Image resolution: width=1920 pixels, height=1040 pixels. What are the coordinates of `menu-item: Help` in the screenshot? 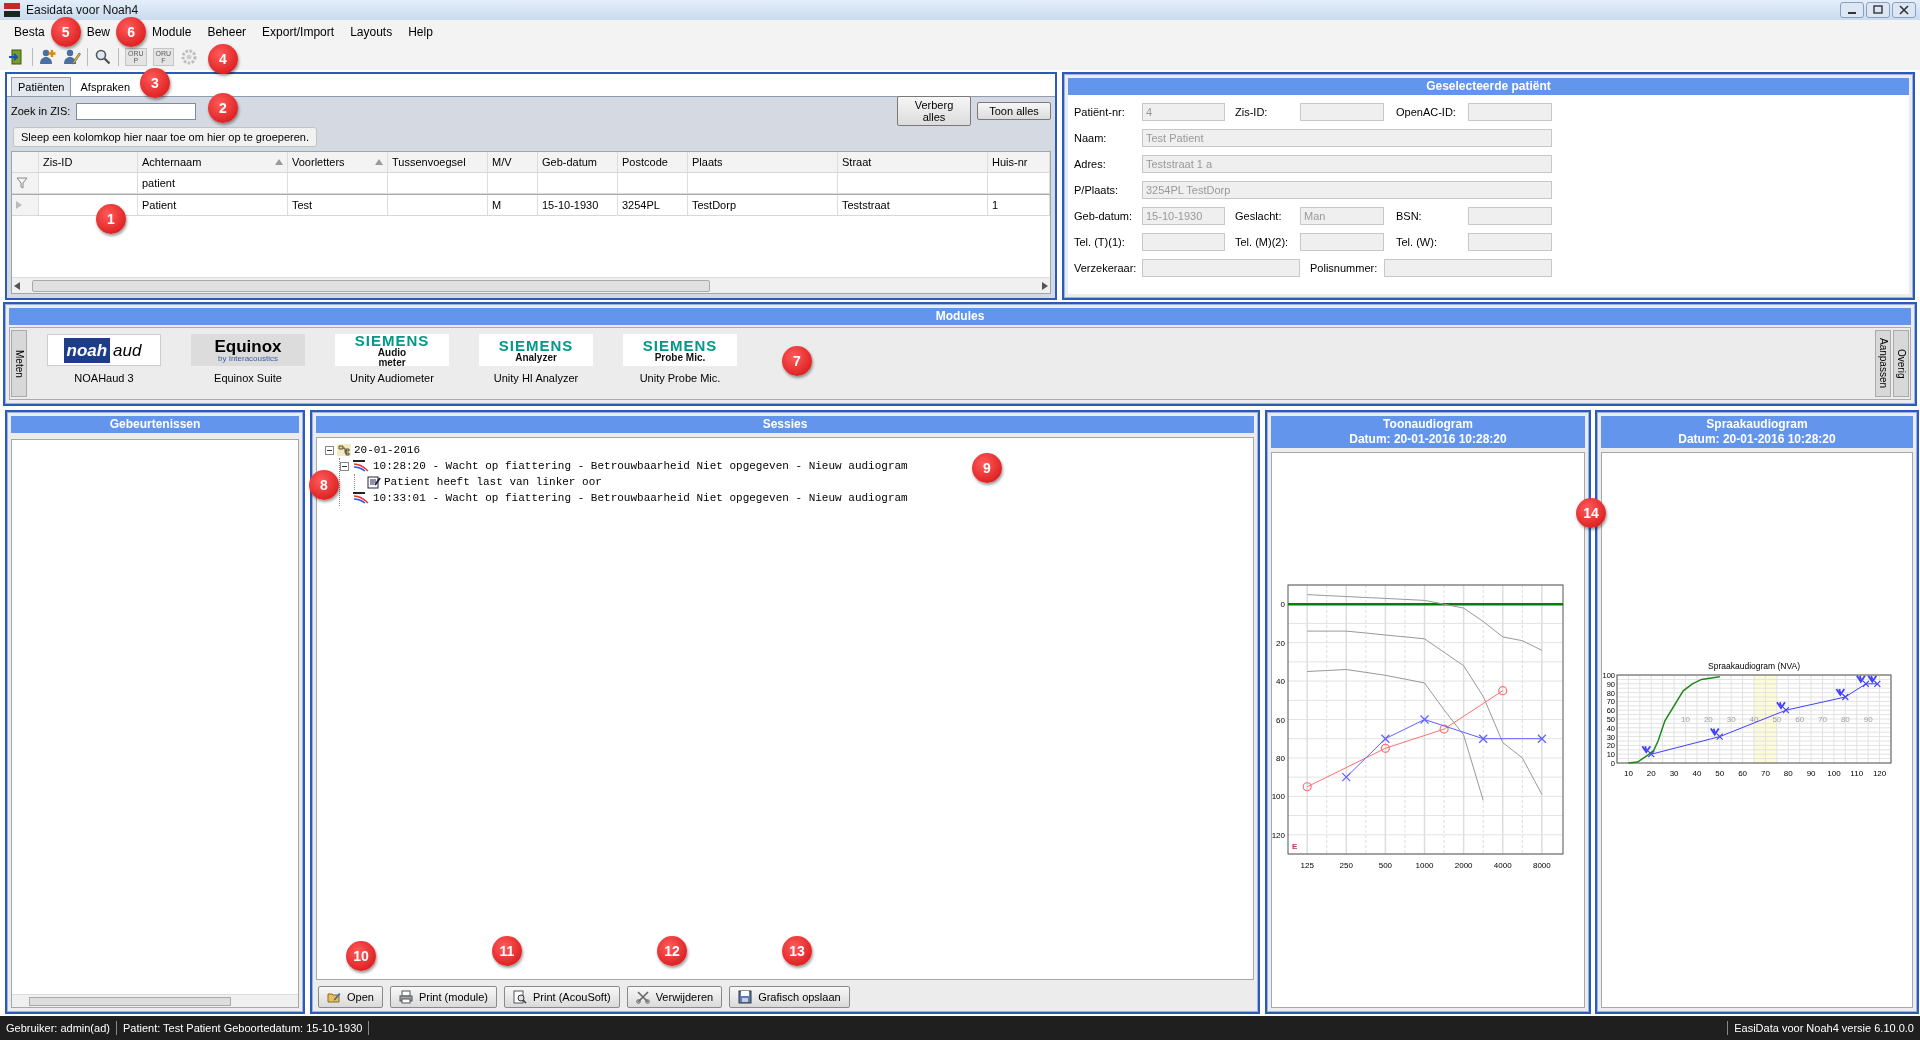 It's located at (420, 32).